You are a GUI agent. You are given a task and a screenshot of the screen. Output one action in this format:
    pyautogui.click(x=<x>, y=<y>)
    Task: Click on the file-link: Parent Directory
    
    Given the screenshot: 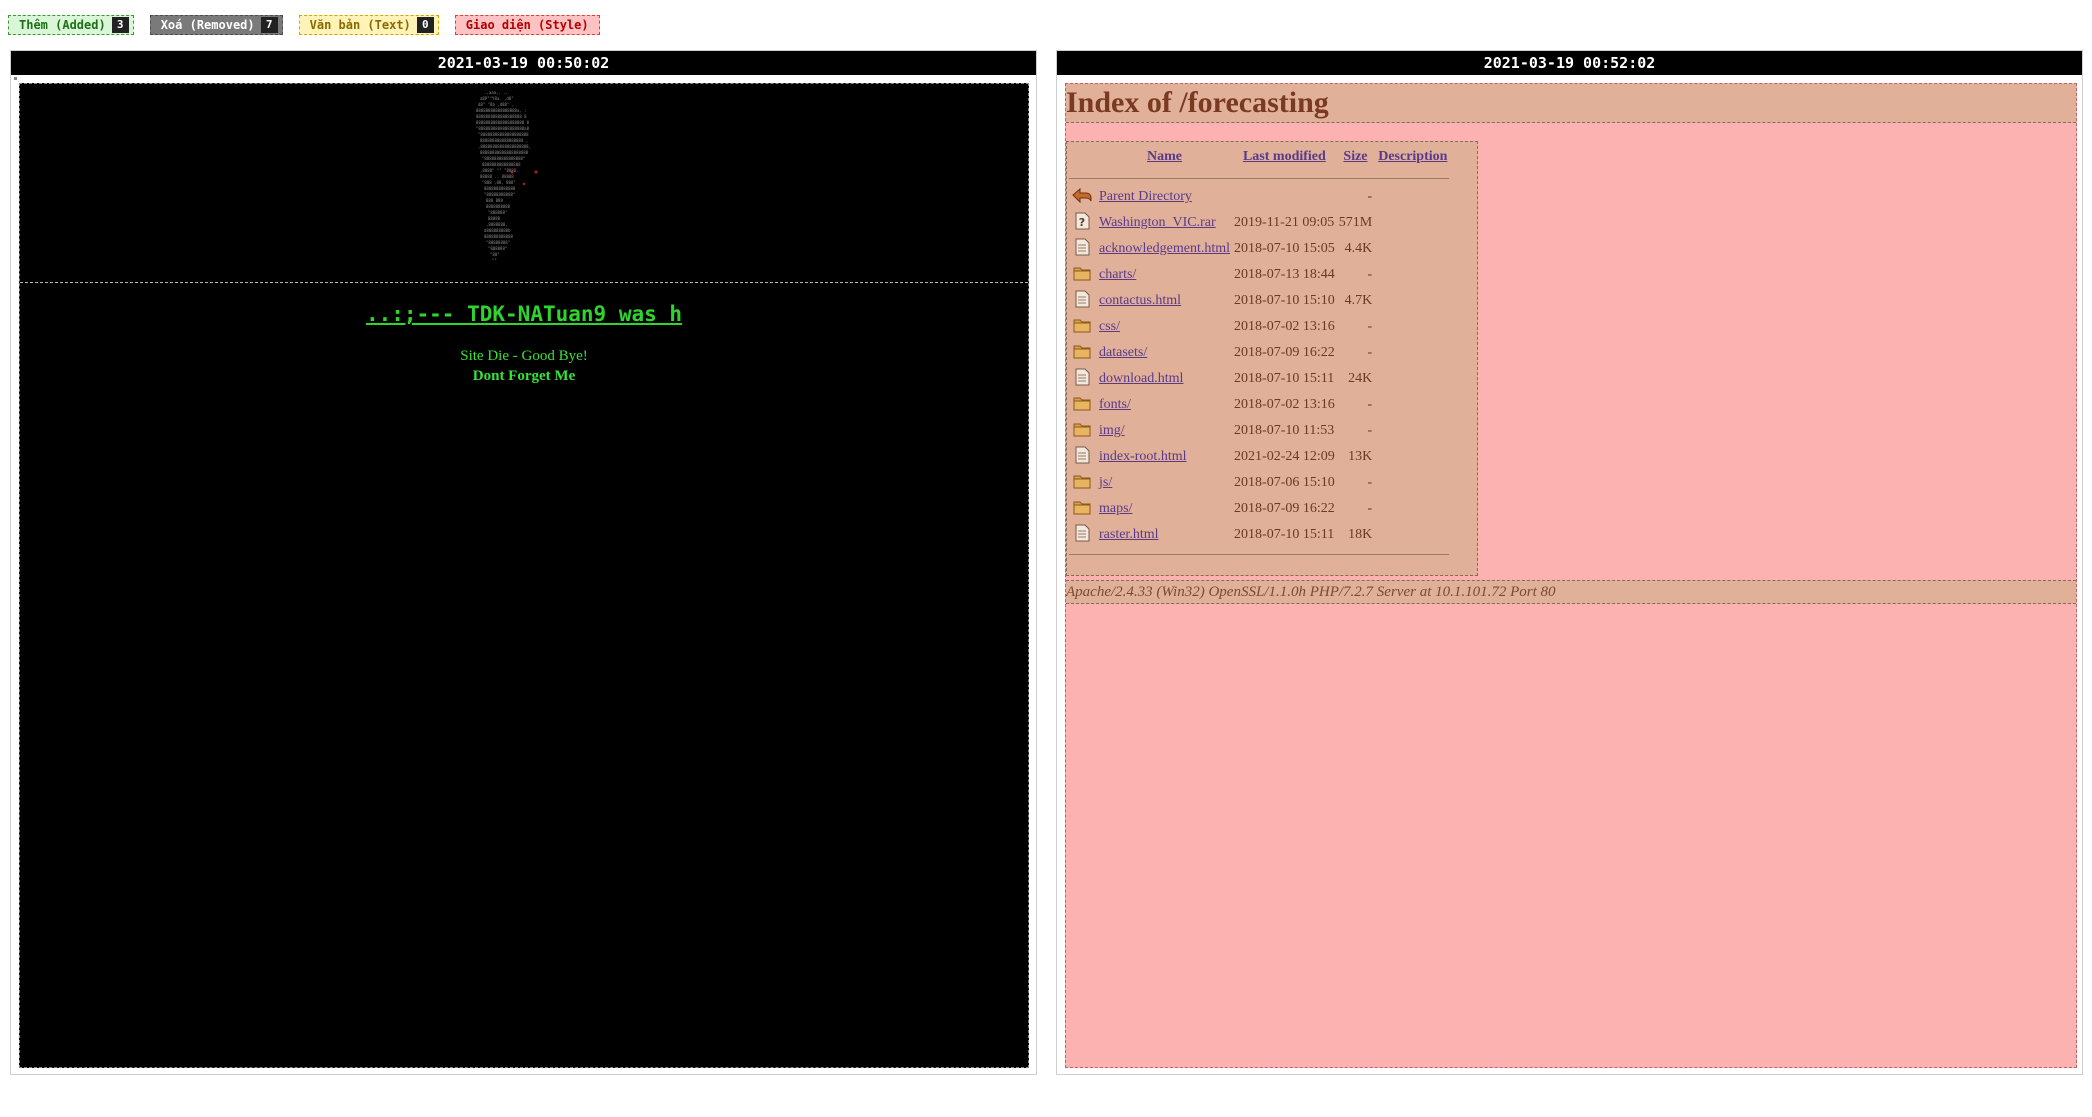 What is the action you would take?
    pyautogui.click(x=1145, y=196)
    